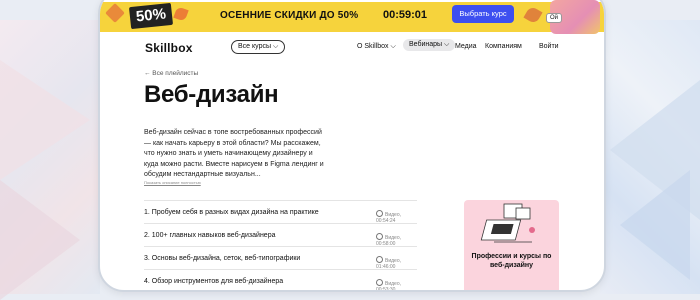 This screenshot has width=700, height=300. Describe the element at coordinates (289, 15) in the screenshot. I see `promo-text: ОСЕННИЕ СКИДКИ ДО 50%` at that location.